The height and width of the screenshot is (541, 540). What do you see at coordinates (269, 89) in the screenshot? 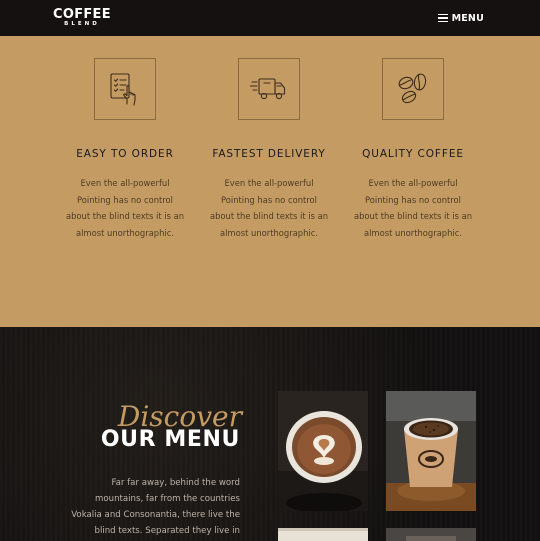
I see `delivery-truck-icon` at bounding box center [269, 89].